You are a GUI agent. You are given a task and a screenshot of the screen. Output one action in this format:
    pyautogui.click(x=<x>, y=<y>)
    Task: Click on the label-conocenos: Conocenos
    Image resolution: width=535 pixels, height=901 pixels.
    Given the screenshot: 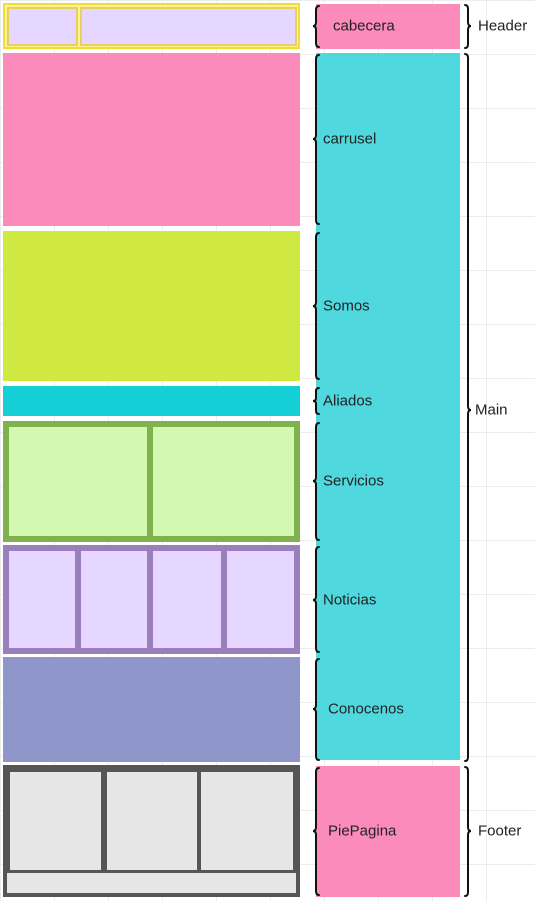 What is the action you would take?
    pyautogui.click(x=366, y=709)
    